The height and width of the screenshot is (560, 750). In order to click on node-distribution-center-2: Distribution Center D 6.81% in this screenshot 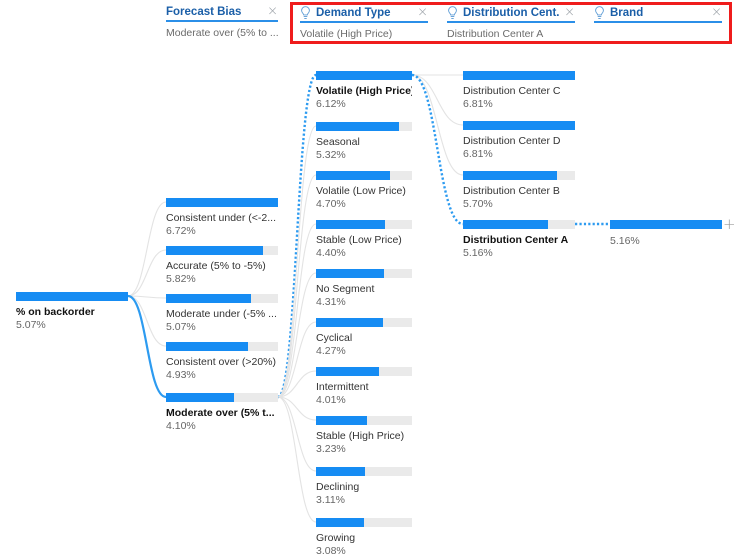, I will do `click(519, 140)`.